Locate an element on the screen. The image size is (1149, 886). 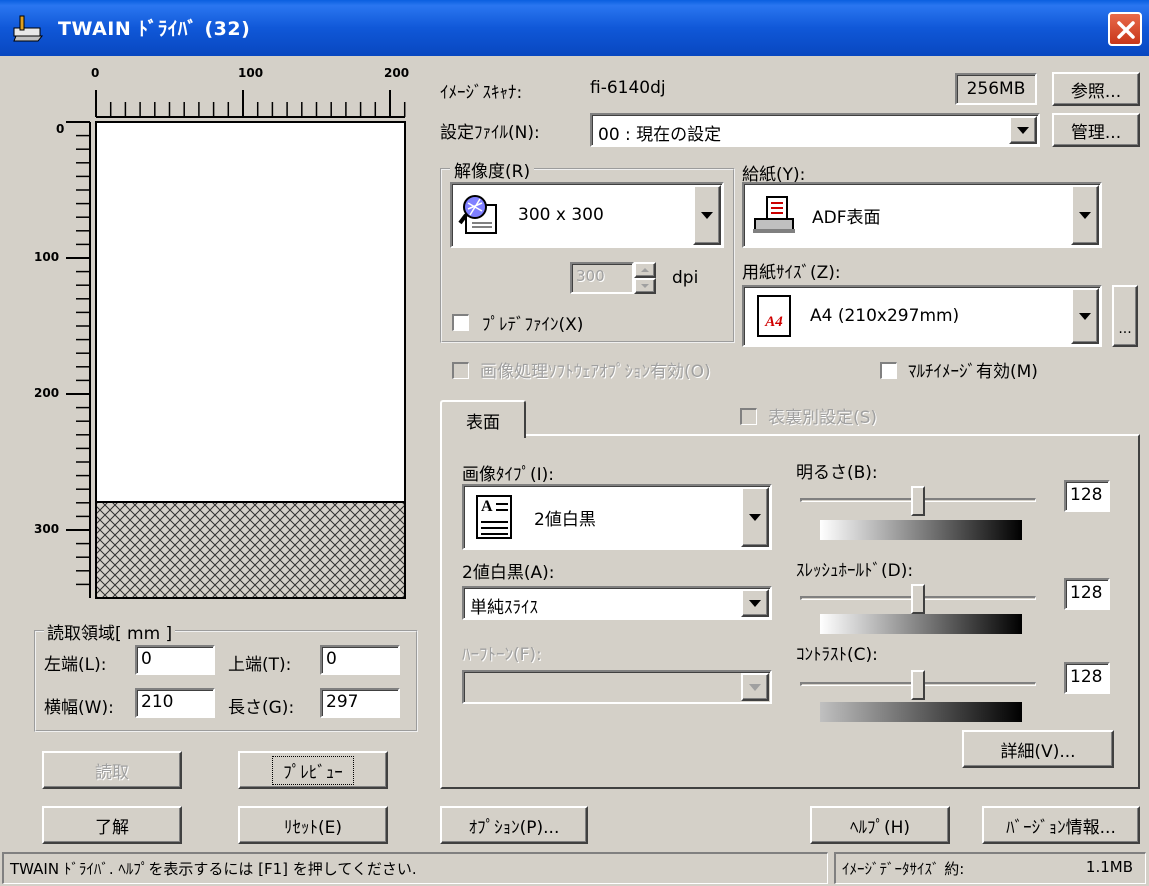
tab-front: 表面 is located at coordinates (483, 419).